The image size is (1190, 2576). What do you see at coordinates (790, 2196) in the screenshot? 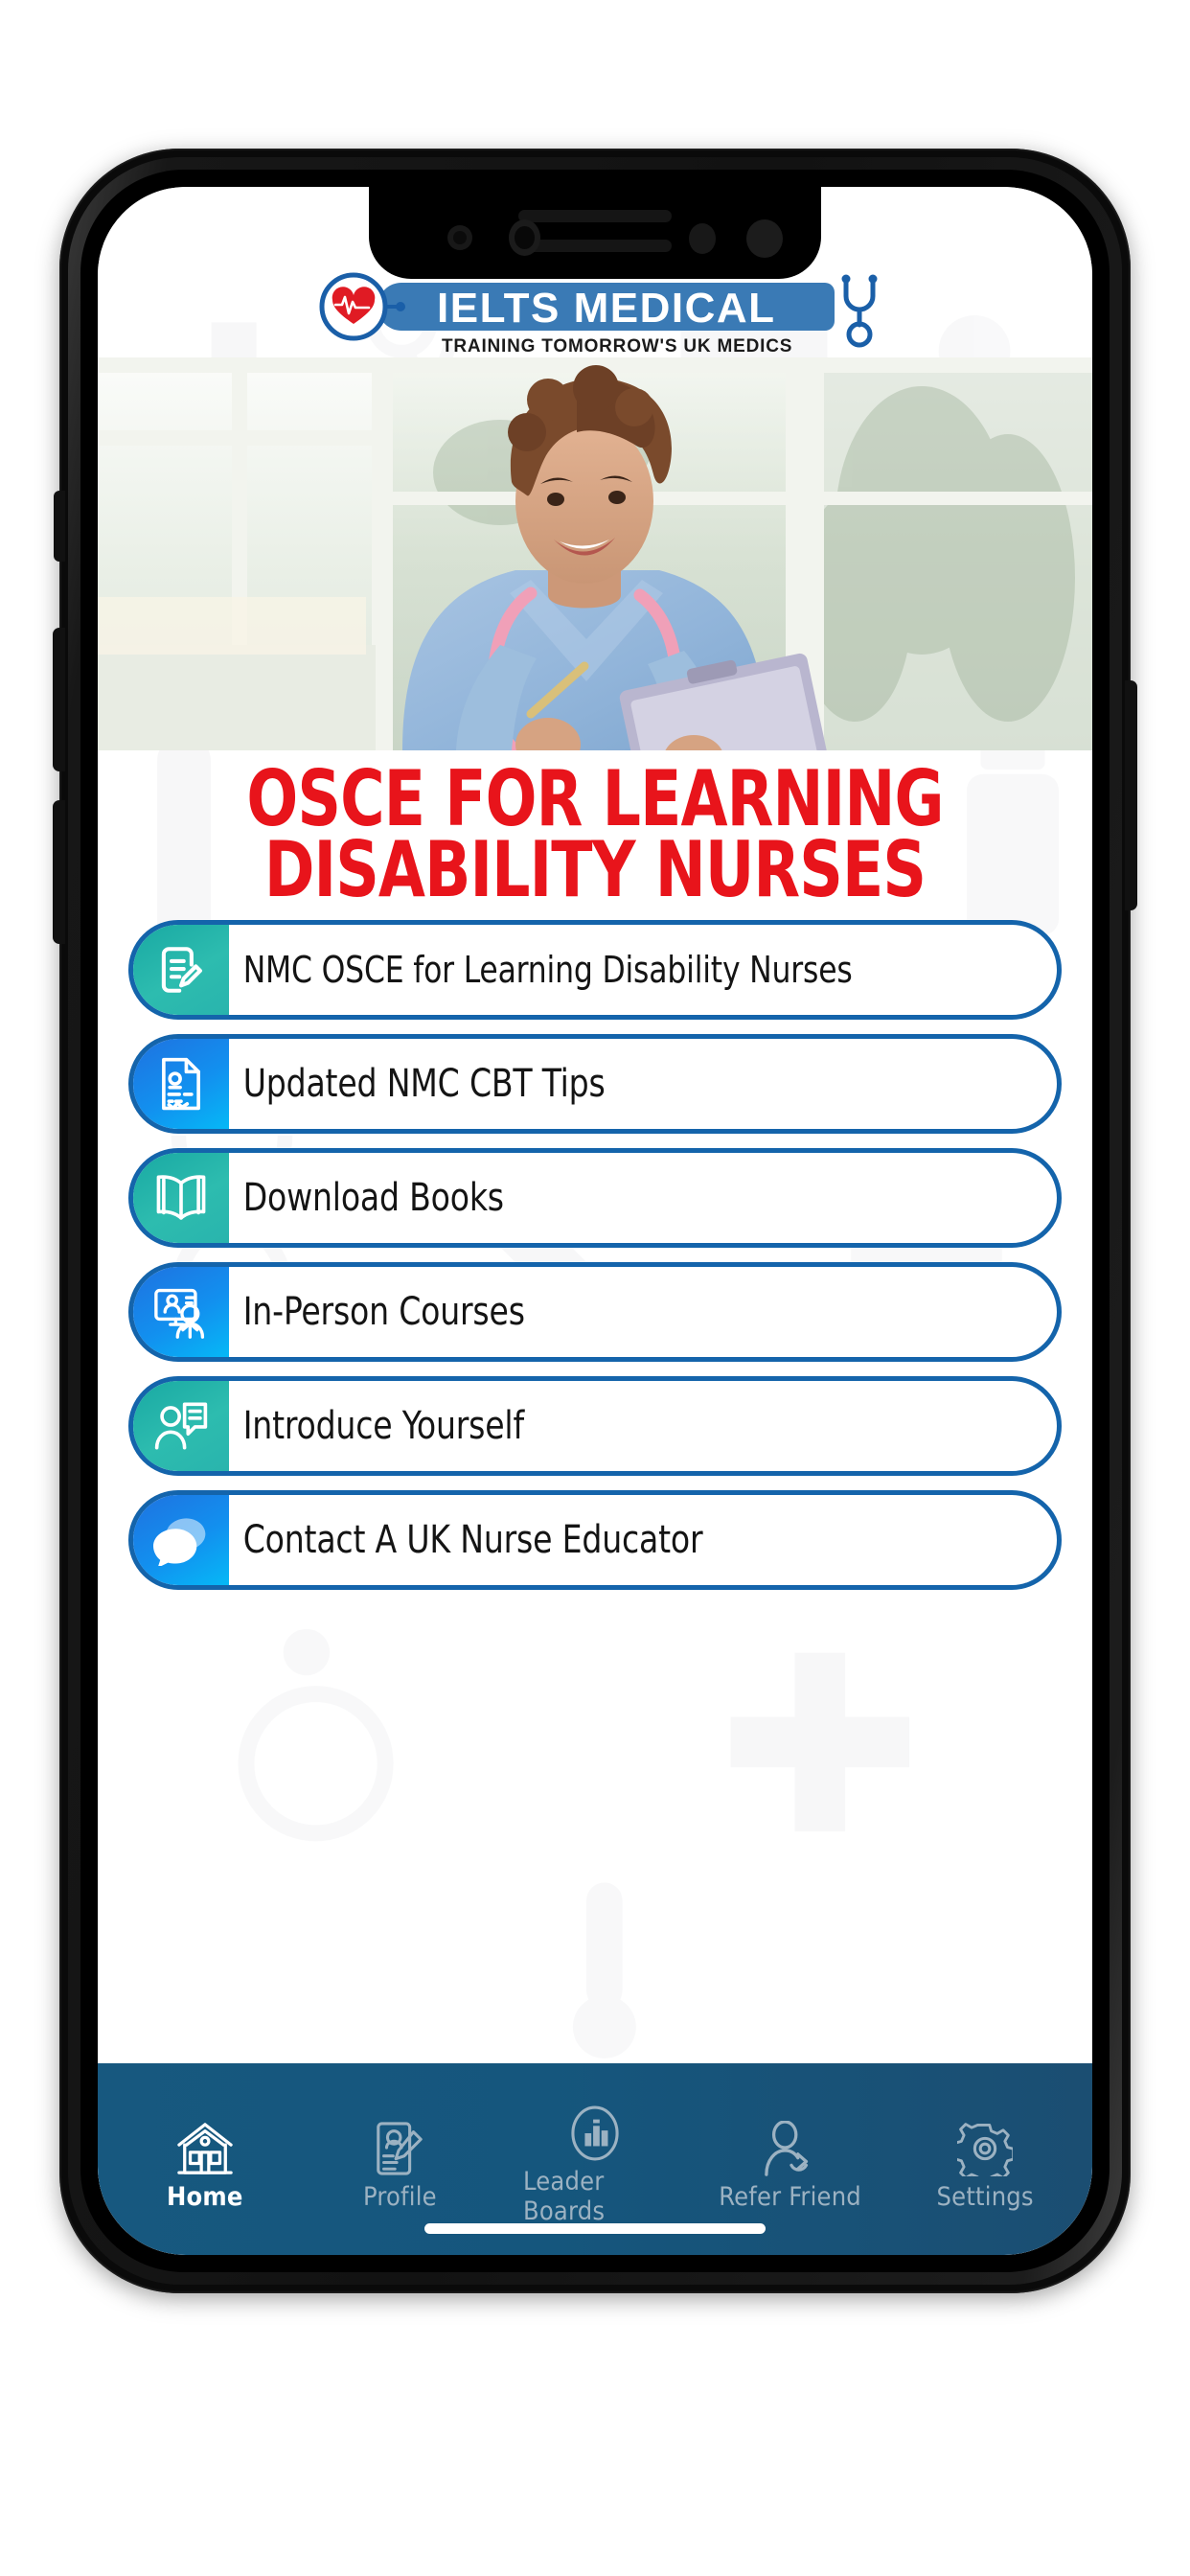
I see `nav-item-label: Refer Friend` at bounding box center [790, 2196].